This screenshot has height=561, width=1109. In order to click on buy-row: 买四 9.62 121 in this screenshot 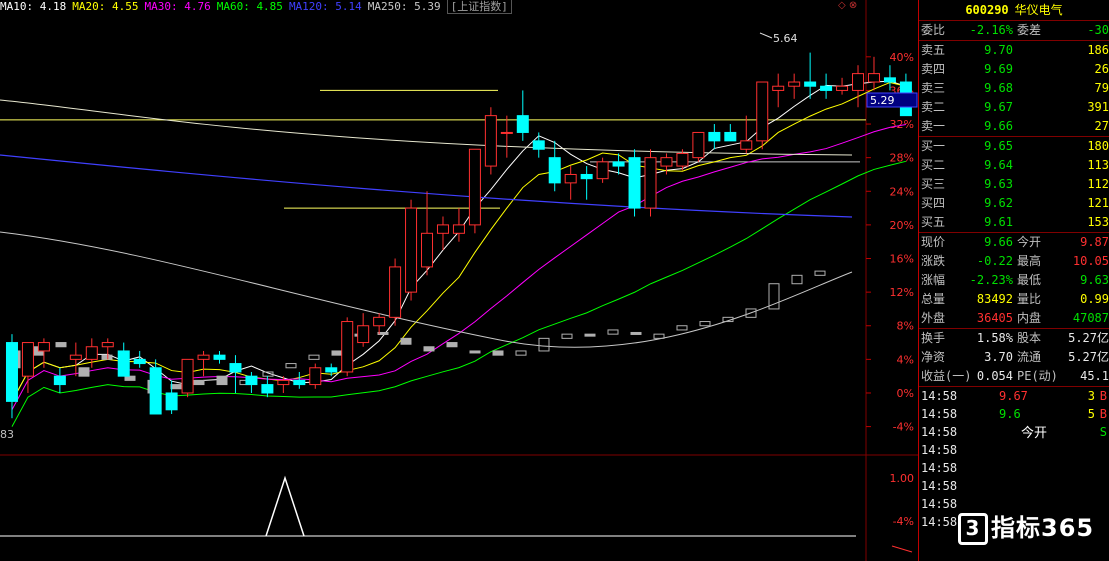, I will do `click(1014, 203)`.